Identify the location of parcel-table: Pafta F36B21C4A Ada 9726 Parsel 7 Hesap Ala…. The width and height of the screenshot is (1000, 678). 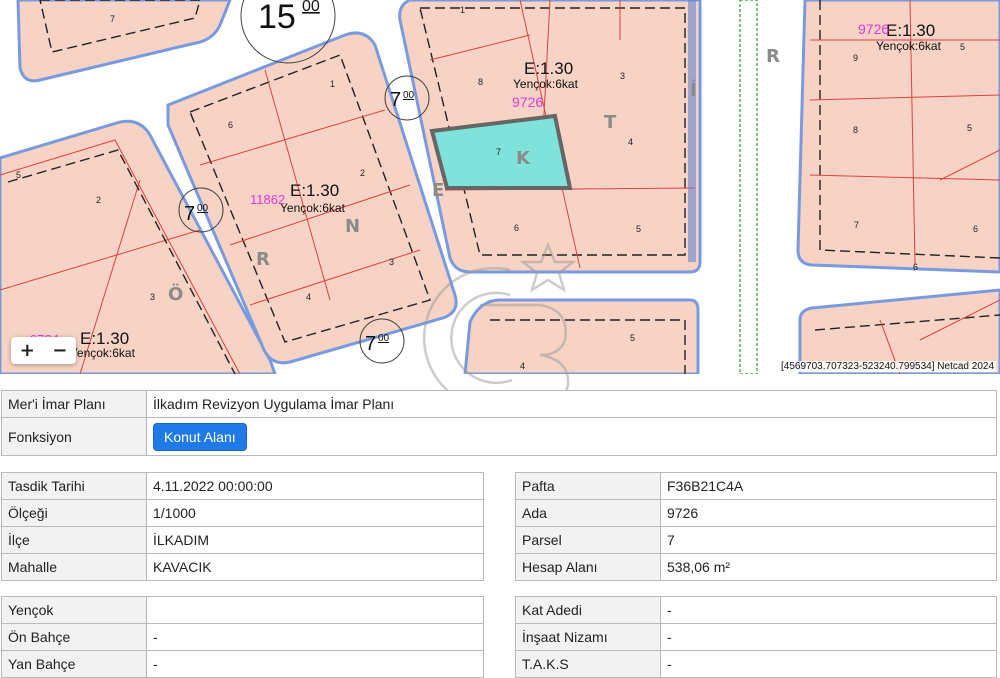
(756, 526).